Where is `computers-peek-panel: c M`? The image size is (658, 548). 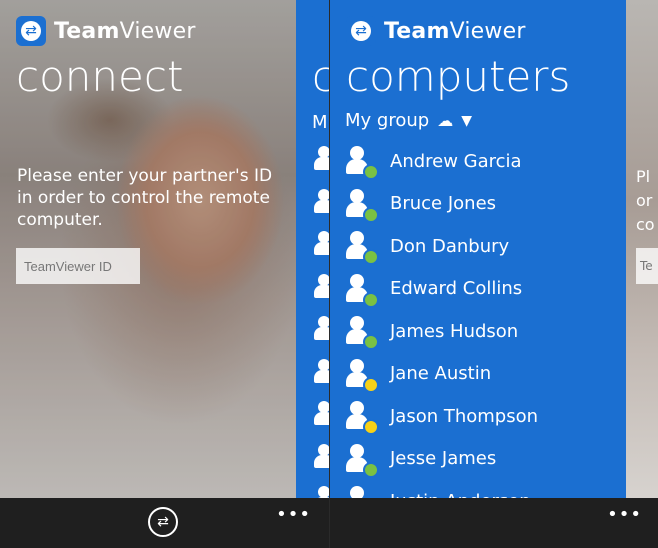
computers-peek-panel: c M is located at coordinates (312, 250).